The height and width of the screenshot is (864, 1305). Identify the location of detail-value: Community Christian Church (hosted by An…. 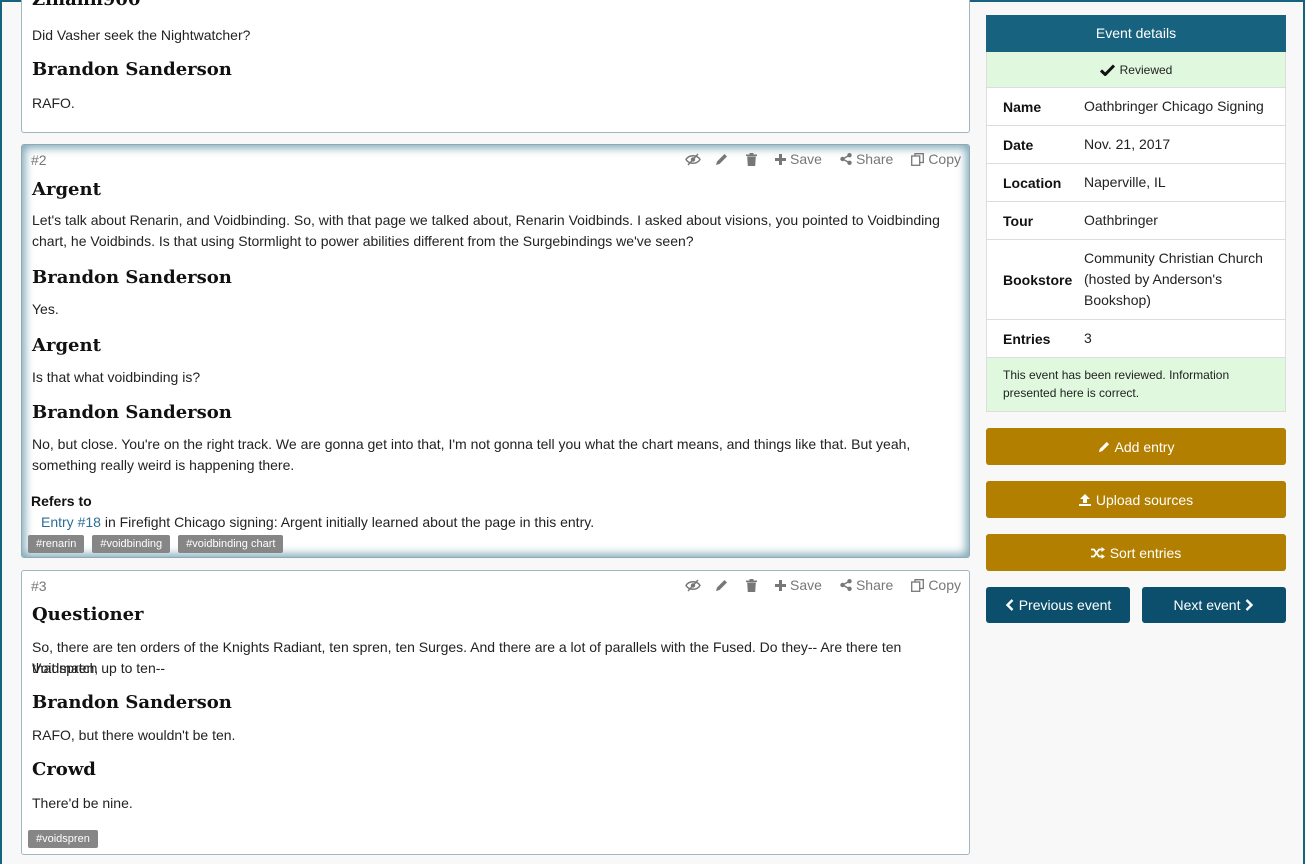
(1173, 279).